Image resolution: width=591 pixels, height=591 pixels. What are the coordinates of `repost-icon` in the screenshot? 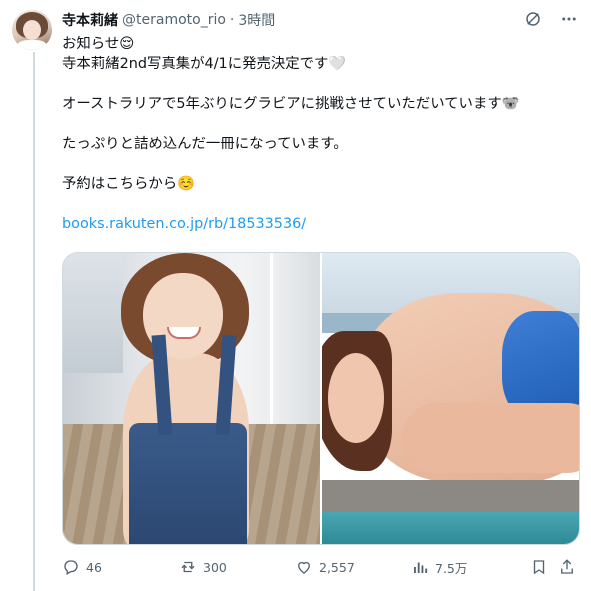 It's located at (188, 567).